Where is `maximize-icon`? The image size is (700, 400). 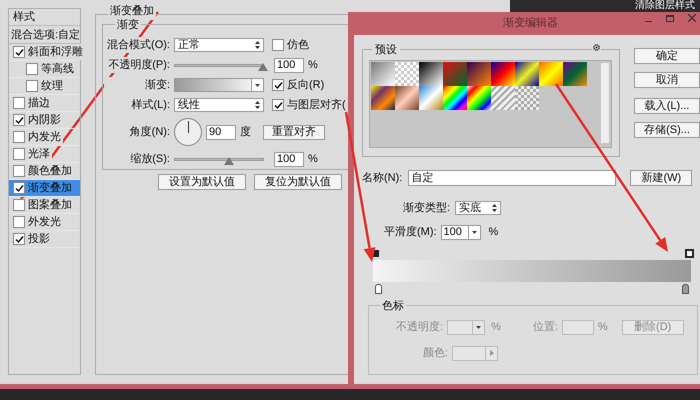
maximize-icon is located at coordinates (670, 18).